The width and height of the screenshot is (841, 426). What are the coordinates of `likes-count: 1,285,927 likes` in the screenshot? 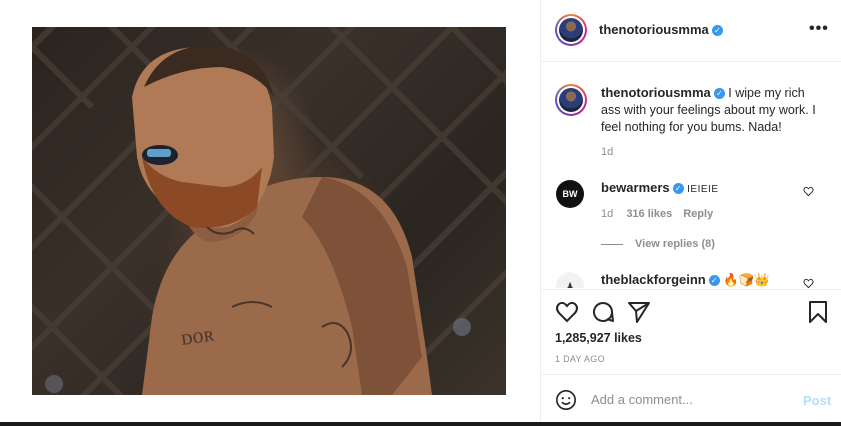 It's located at (598, 338).